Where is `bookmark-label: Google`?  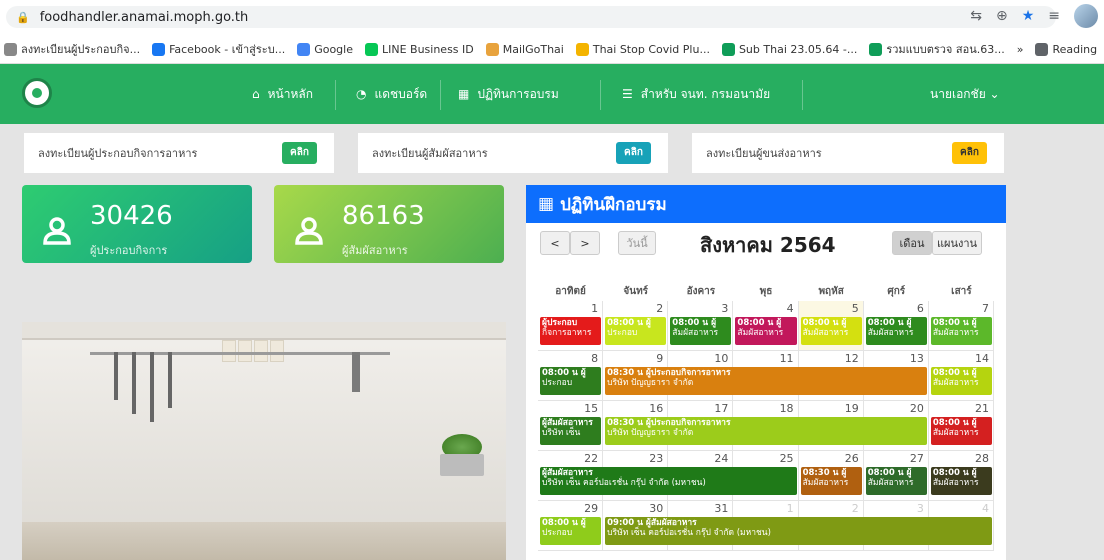
bookmark-label: Google is located at coordinates (333, 49).